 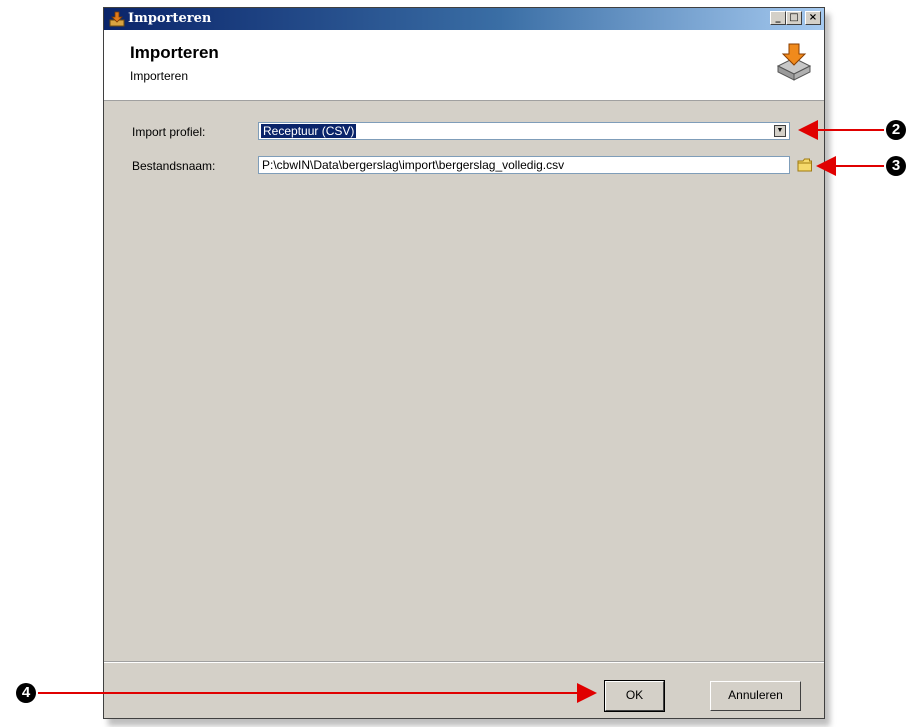 What do you see at coordinates (896, 166) in the screenshot?
I see `callout-3: 3` at bounding box center [896, 166].